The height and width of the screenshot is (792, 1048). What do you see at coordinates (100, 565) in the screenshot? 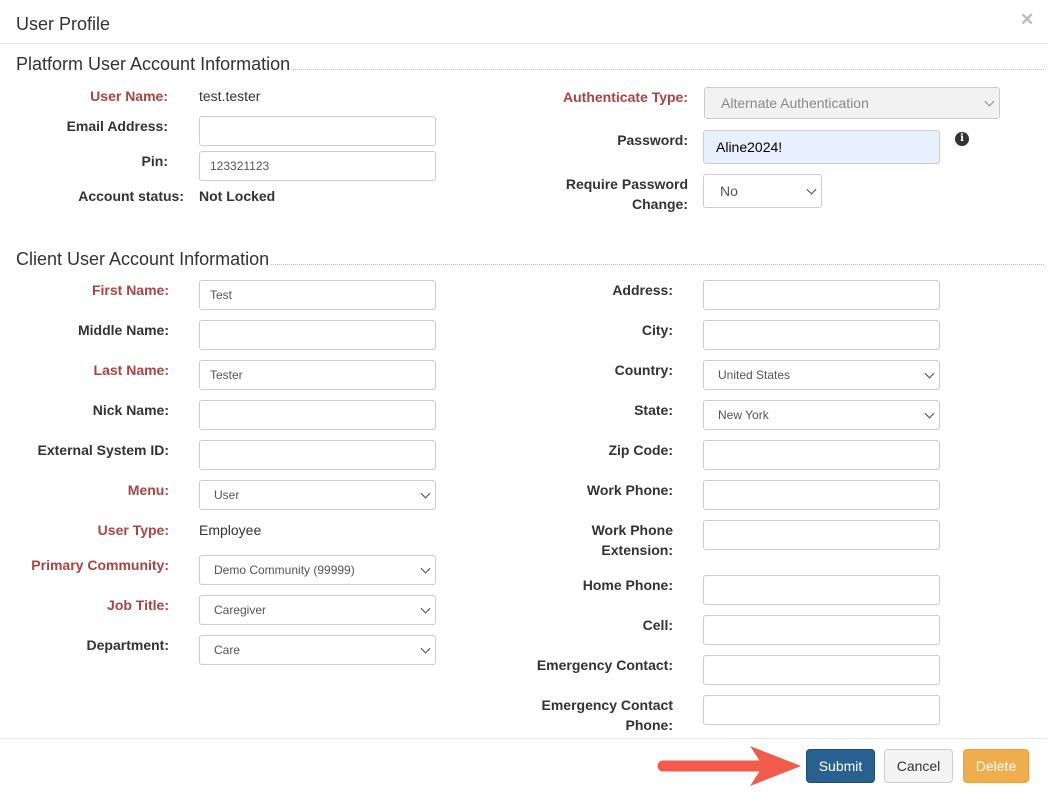
I see `primary-community-label: Primary Community:` at bounding box center [100, 565].